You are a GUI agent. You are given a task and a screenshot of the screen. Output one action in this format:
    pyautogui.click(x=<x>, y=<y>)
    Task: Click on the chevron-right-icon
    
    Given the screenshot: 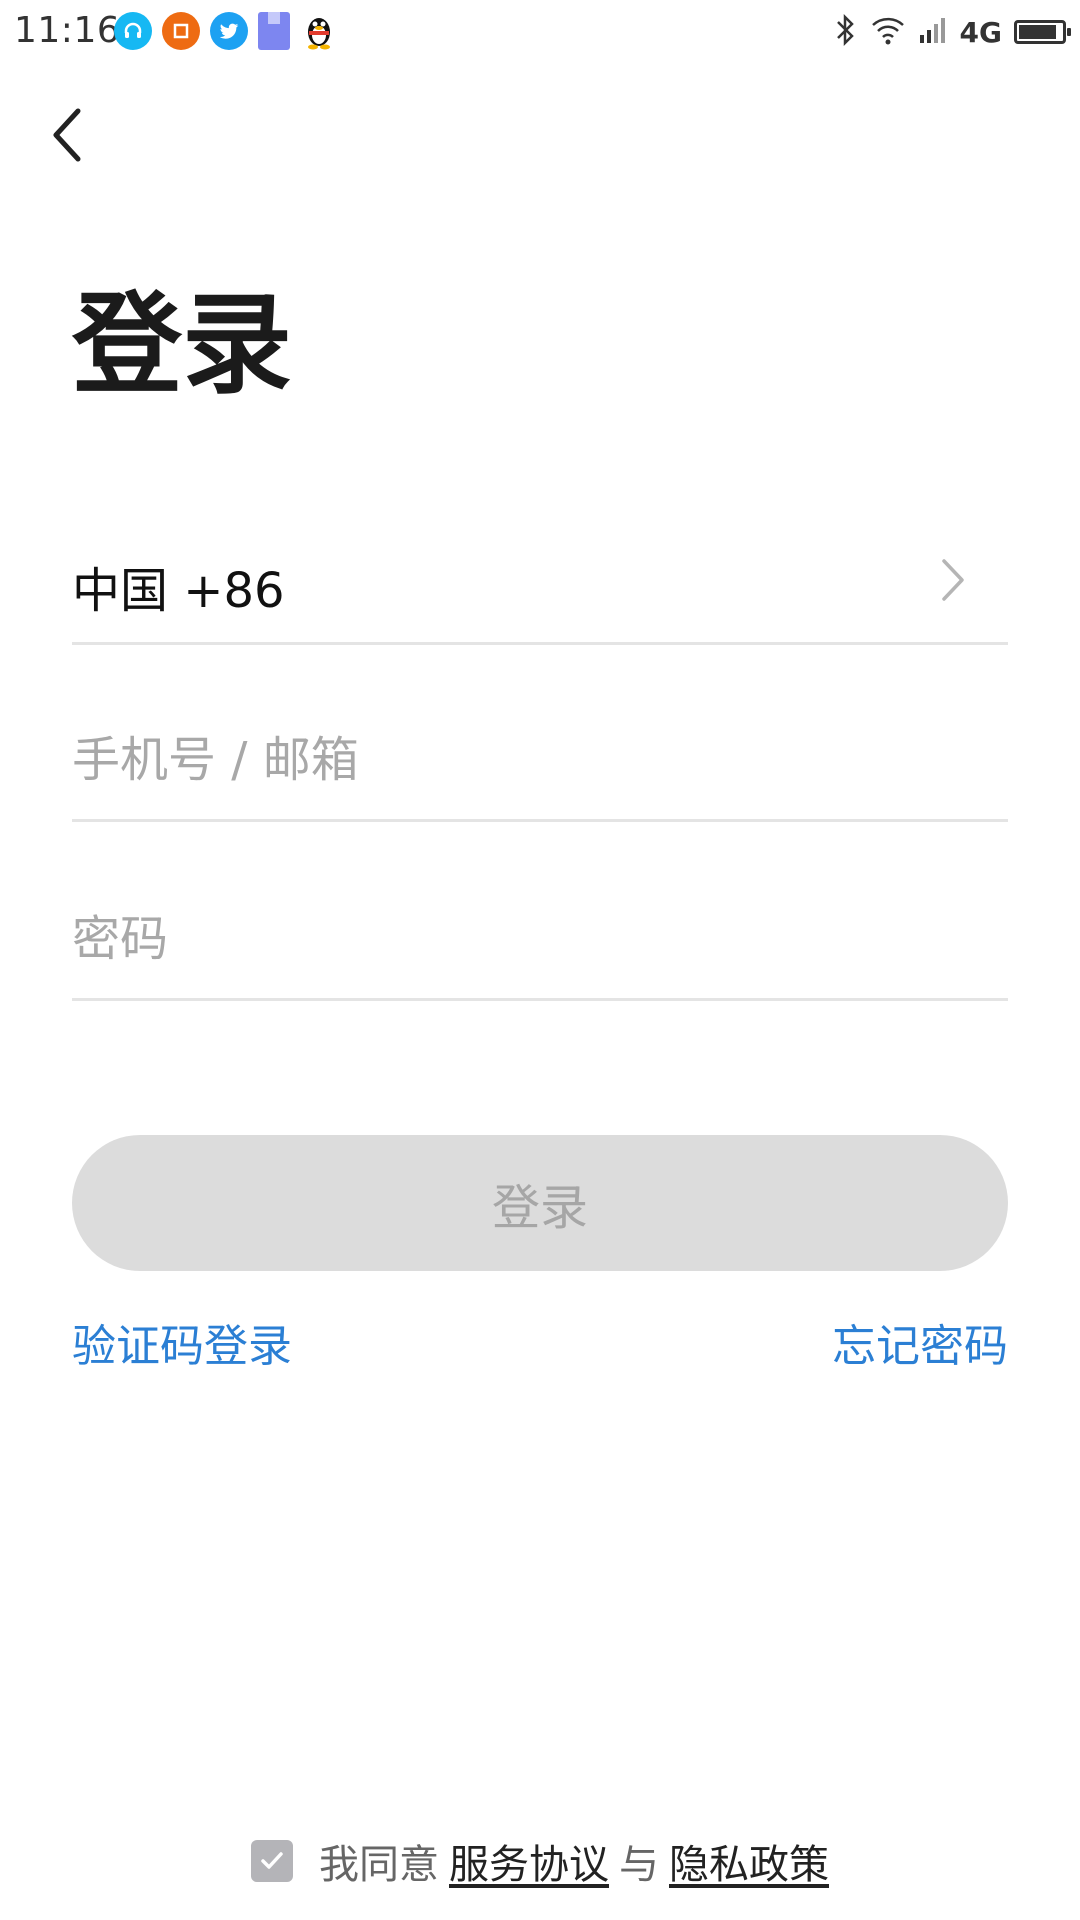 What is the action you would take?
    pyautogui.click(x=953, y=582)
    